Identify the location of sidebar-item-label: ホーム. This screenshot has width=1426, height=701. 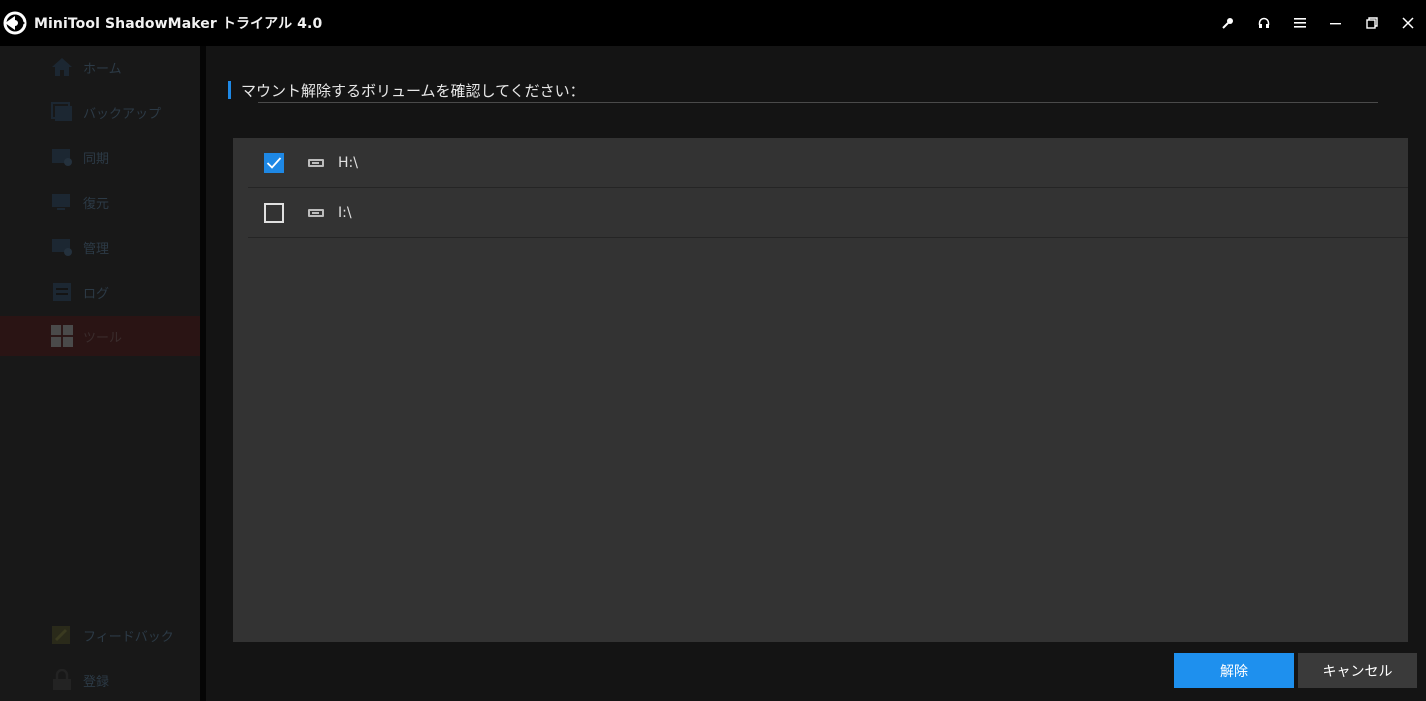
(102, 69).